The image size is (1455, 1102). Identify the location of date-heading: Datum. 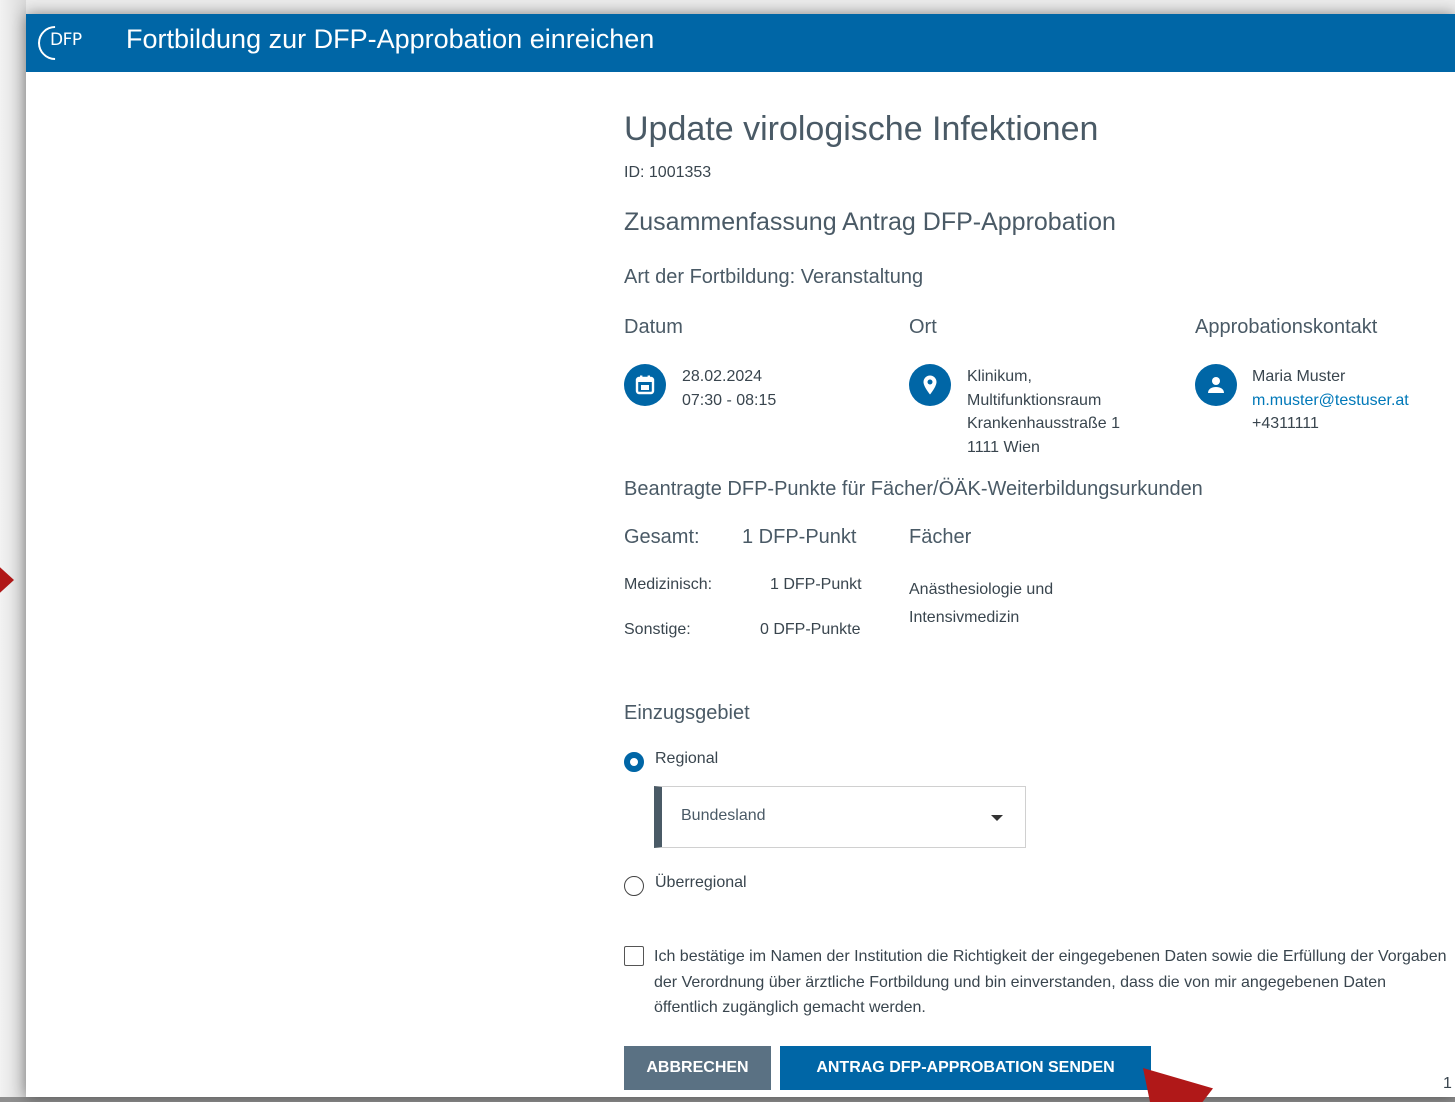
(653, 327).